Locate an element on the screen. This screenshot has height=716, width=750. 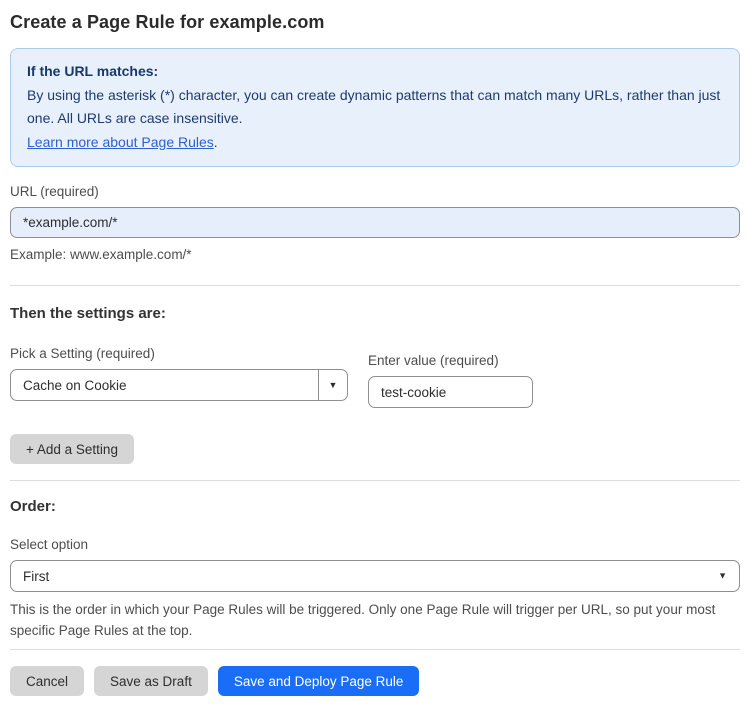
order-select: First ▼ is located at coordinates (375, 576).